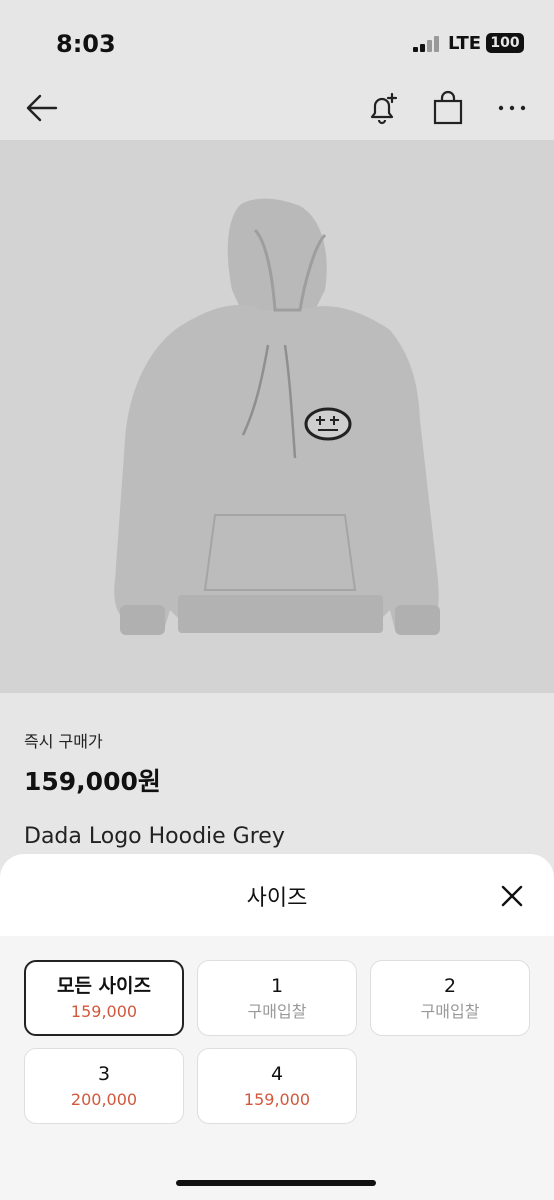 The image size is (554, 1200). Describe the element at coordinates (427, 44) in the screenshot. I see `signal-icon` at that location.